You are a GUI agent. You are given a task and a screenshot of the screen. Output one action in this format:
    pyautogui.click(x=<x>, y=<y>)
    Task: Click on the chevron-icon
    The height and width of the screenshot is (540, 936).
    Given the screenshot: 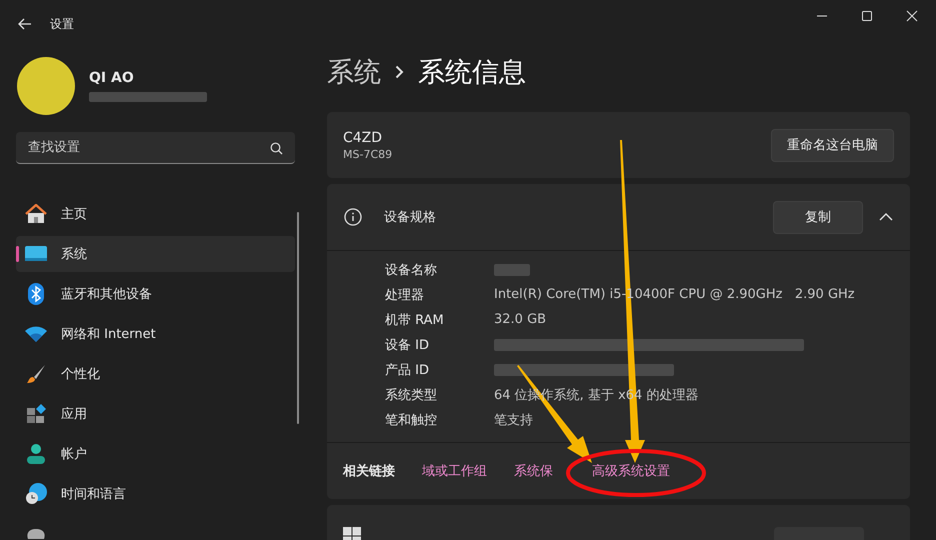 What is the action you would take?
    pyautogui.click(x=886, y=217)
    